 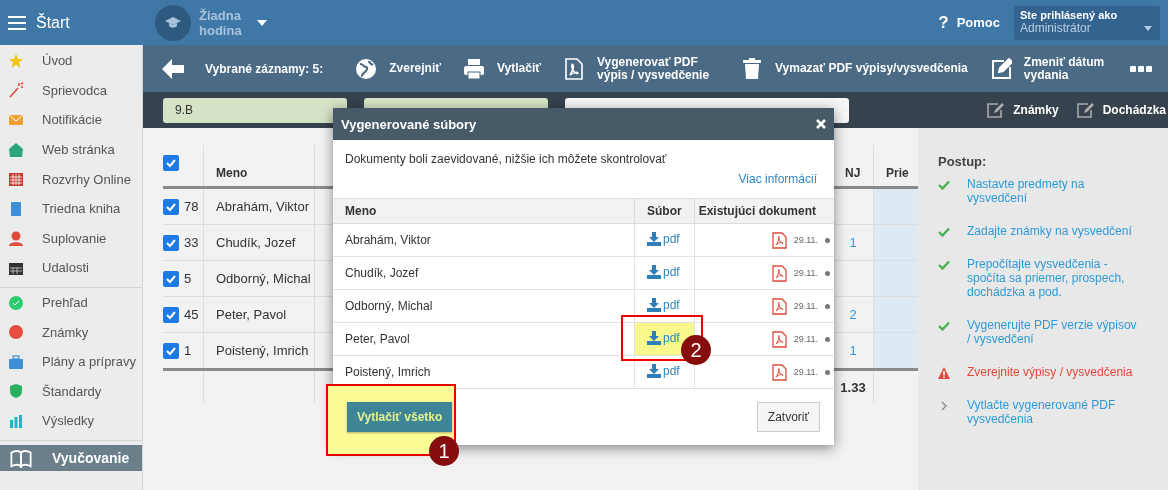 What do you see at coordinates (474, 68) in the screenshot?
I see `printer-icon` at bounding box center [474, 68].